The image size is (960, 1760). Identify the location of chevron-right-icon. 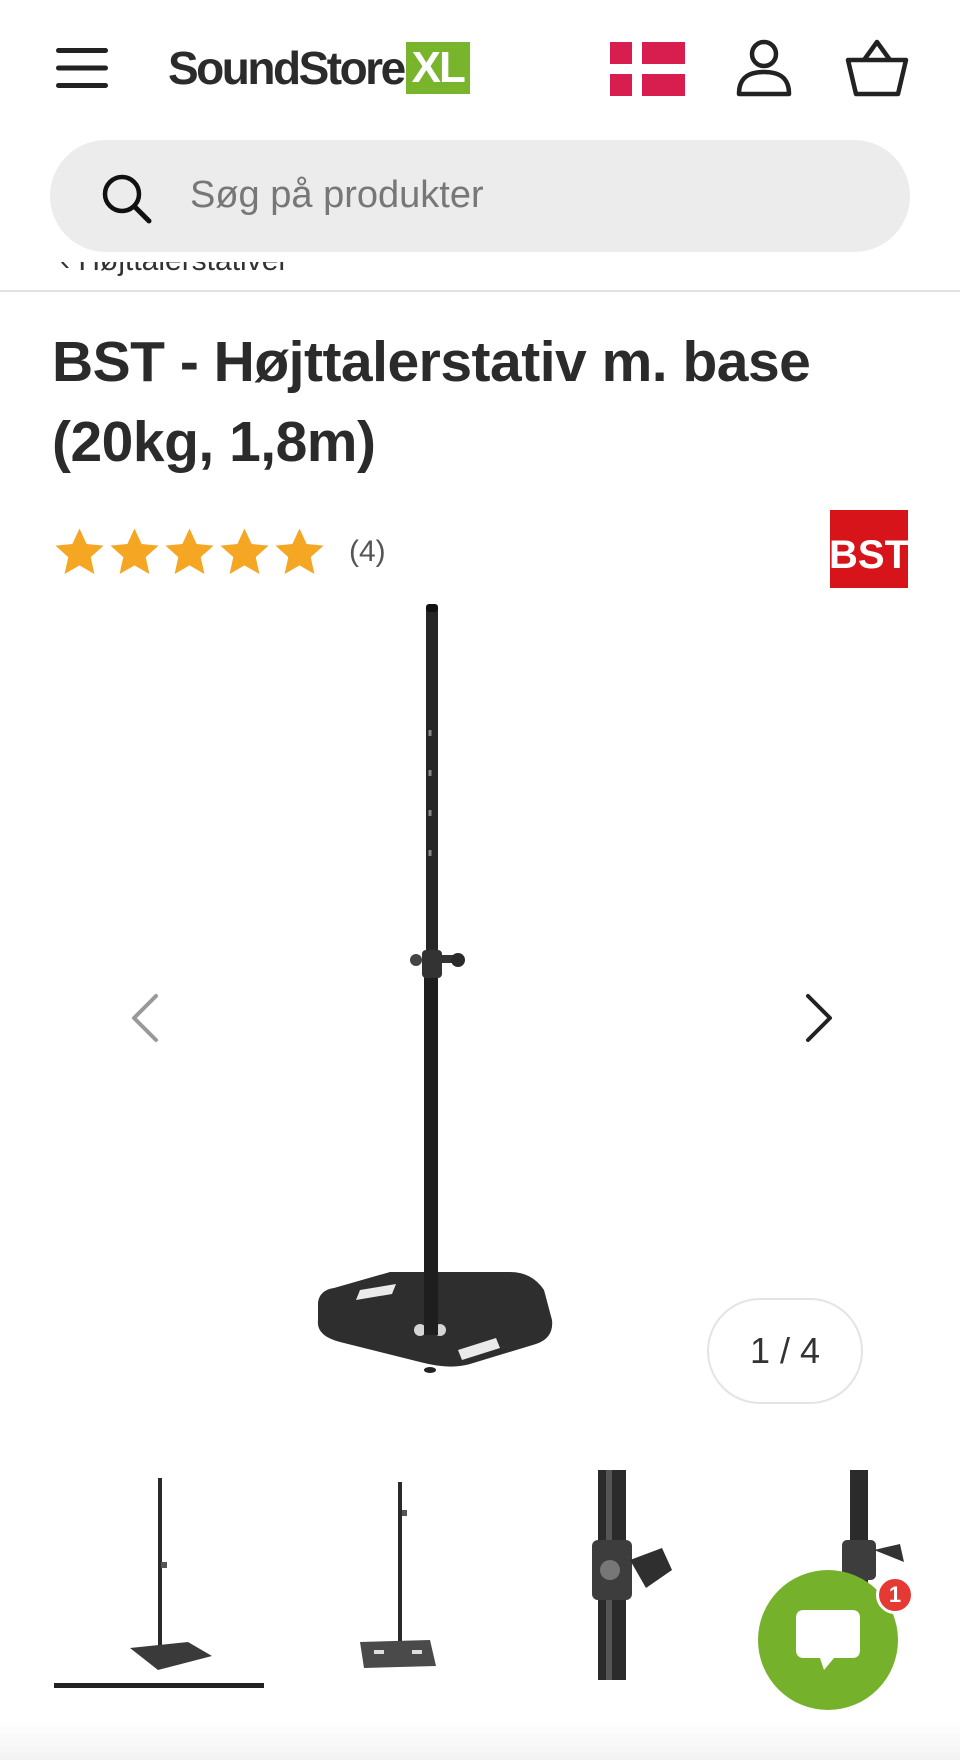
(820, 1018).